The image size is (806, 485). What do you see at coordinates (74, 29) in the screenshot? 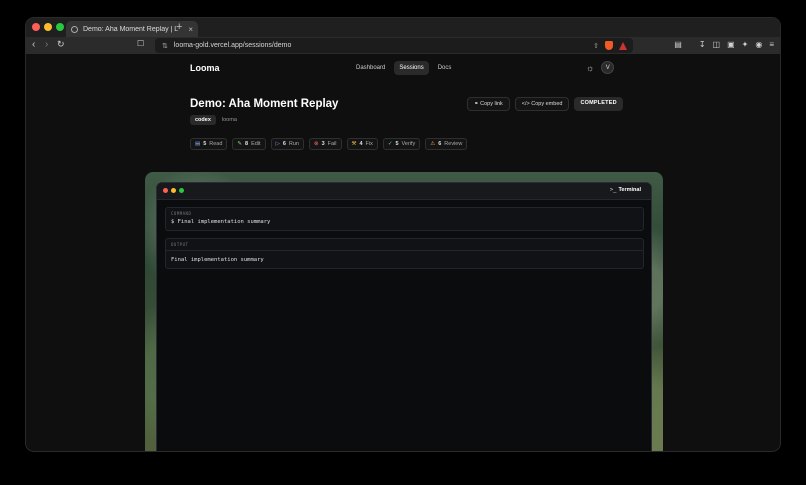
I see `globe-icon` at bounding box center [74, 29].